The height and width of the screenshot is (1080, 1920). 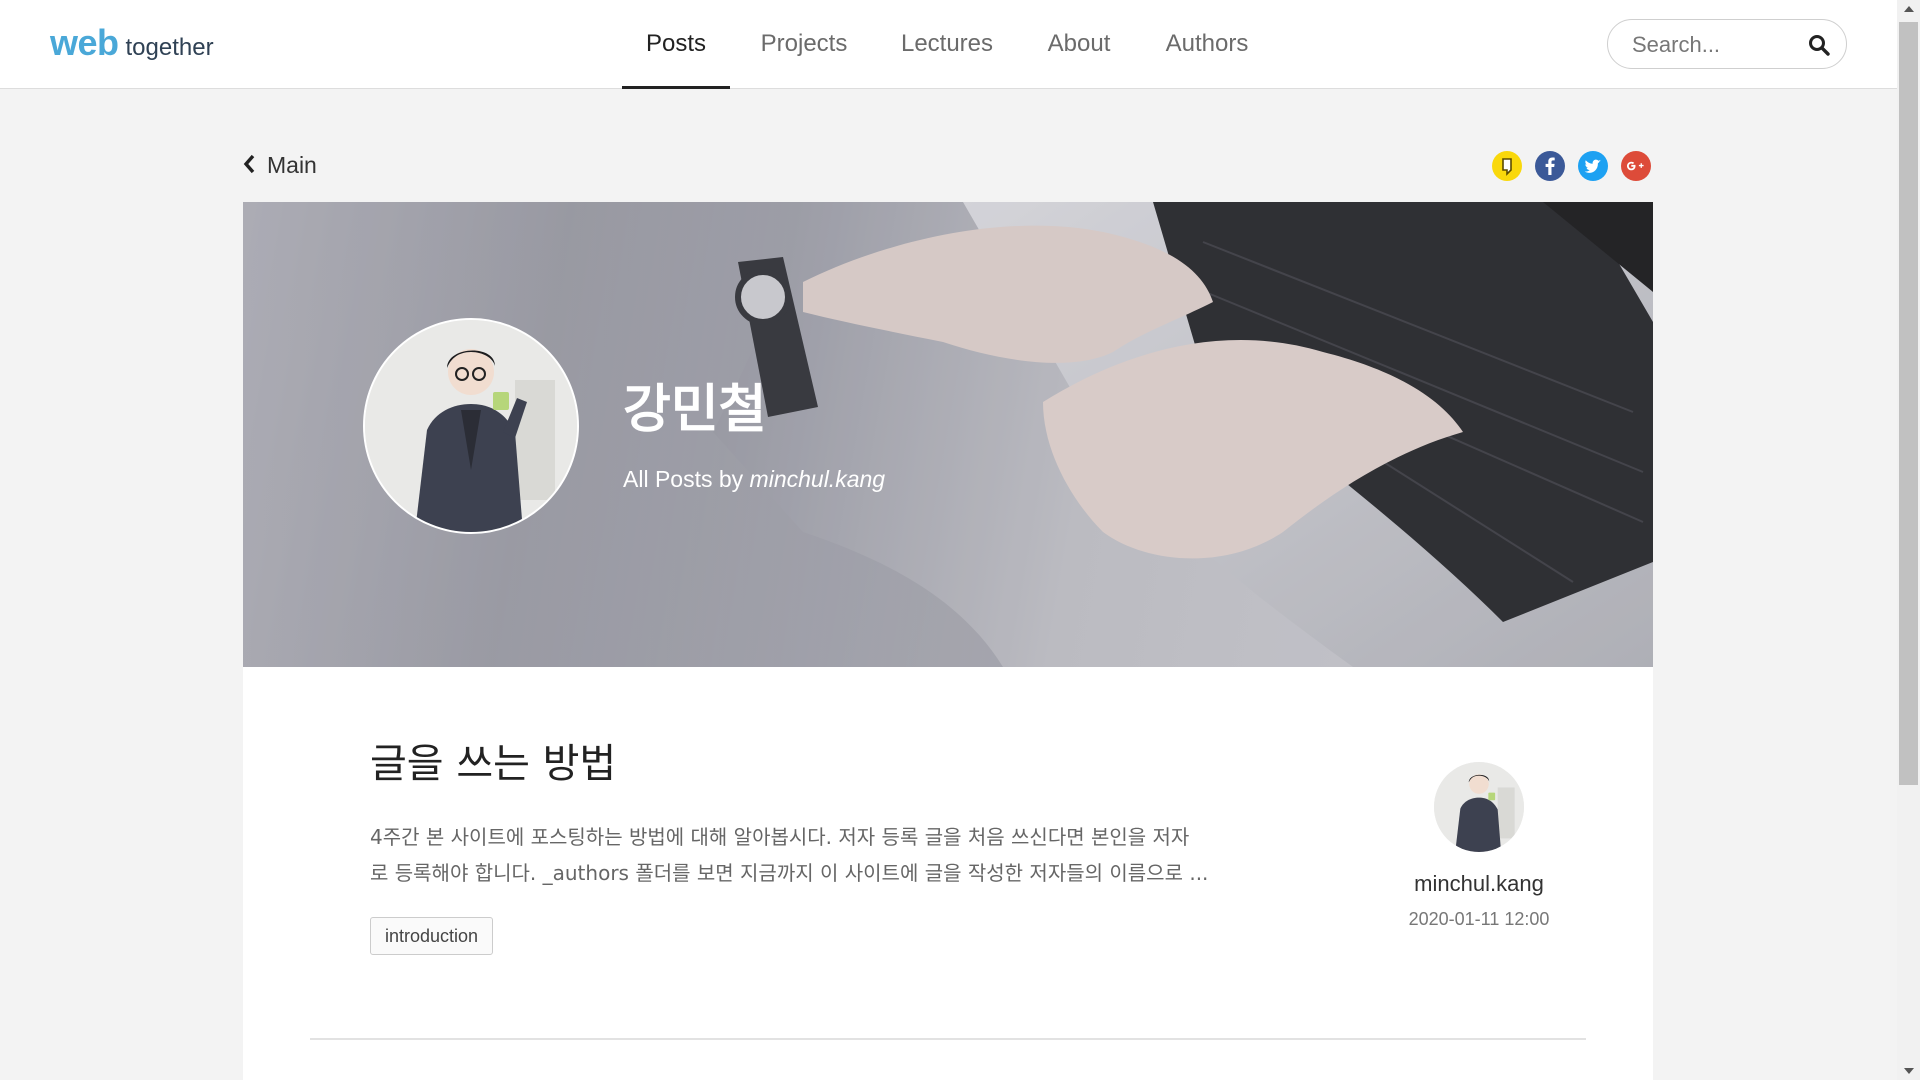 What do you see at coordinates (84, 42) in the screenshot?
I see `logo-text-main: web` at bounding box center [84, 42].